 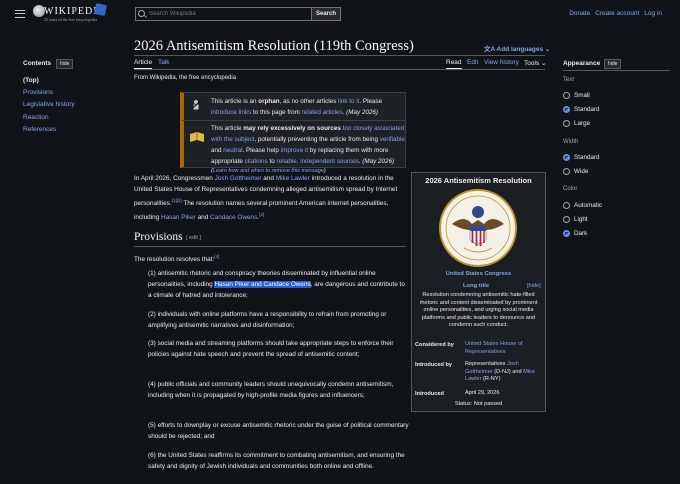 What do you see at coordinates (238, 178) in the screenshot?
I see `josh-gottheimer-link: Josh Gottheimer` at bounding box center [238, 178].